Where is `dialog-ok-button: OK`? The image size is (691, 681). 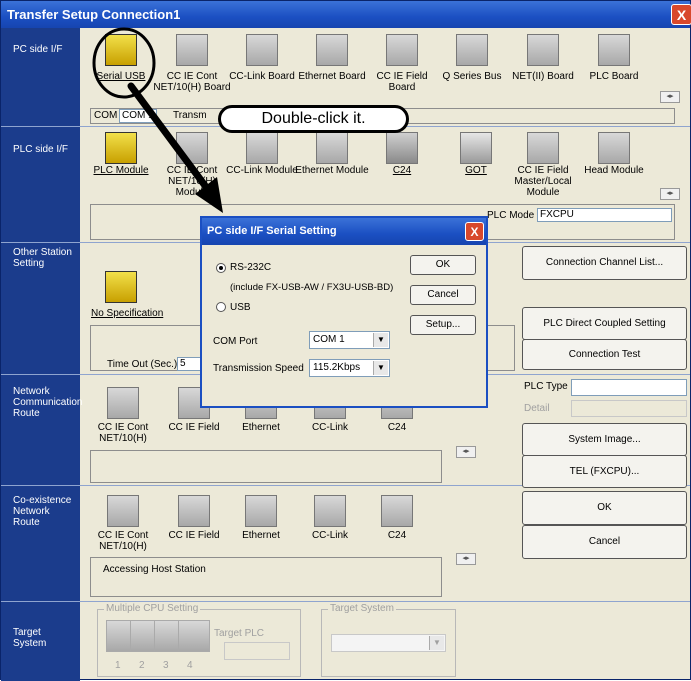
dialog-ok-button: OK is located at coordinates (443, 265).